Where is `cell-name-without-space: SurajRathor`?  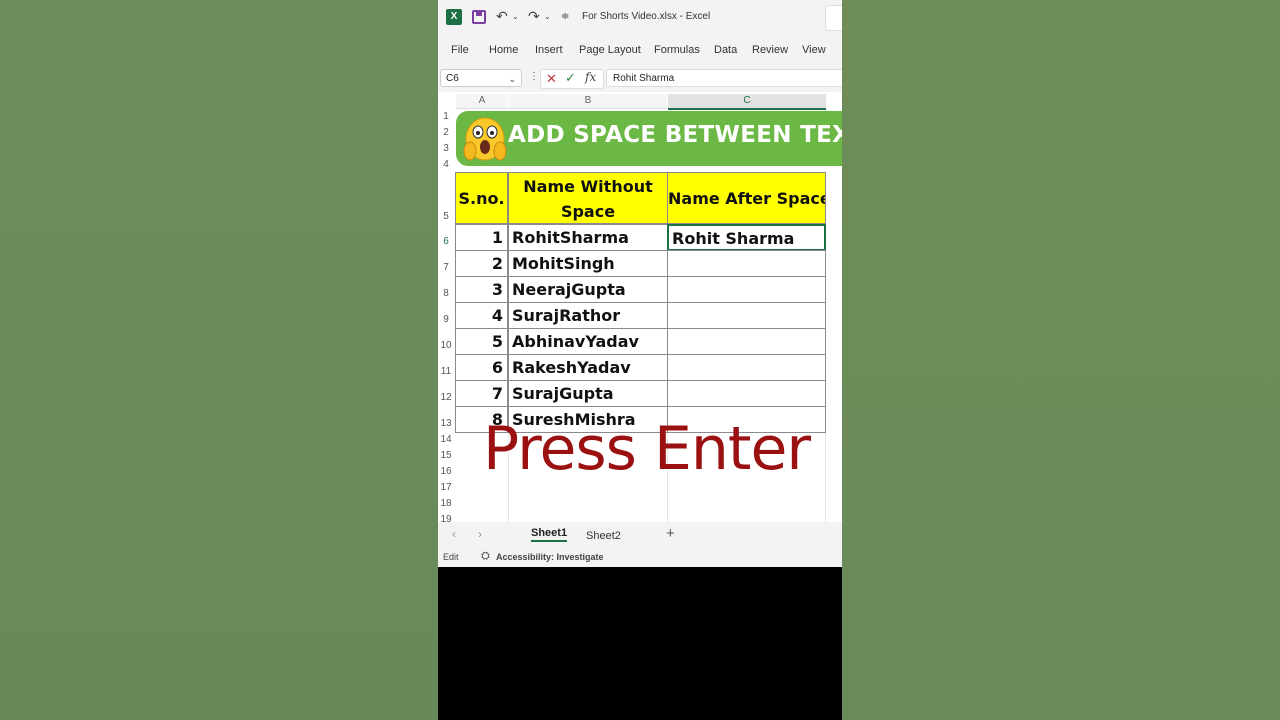 cell-name-without-space: SurajRathor is located at coordinates (588, 315).